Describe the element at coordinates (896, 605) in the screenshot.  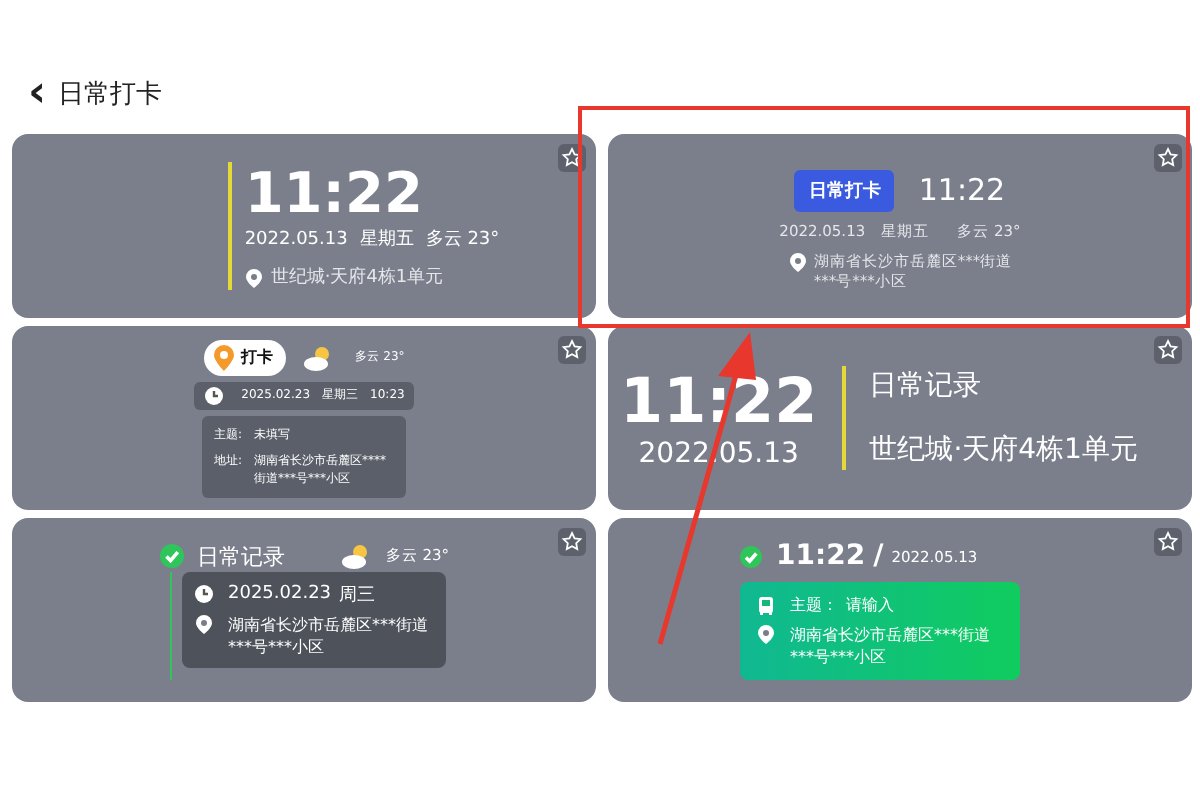
I see `topic-input: 请输入` at that location.